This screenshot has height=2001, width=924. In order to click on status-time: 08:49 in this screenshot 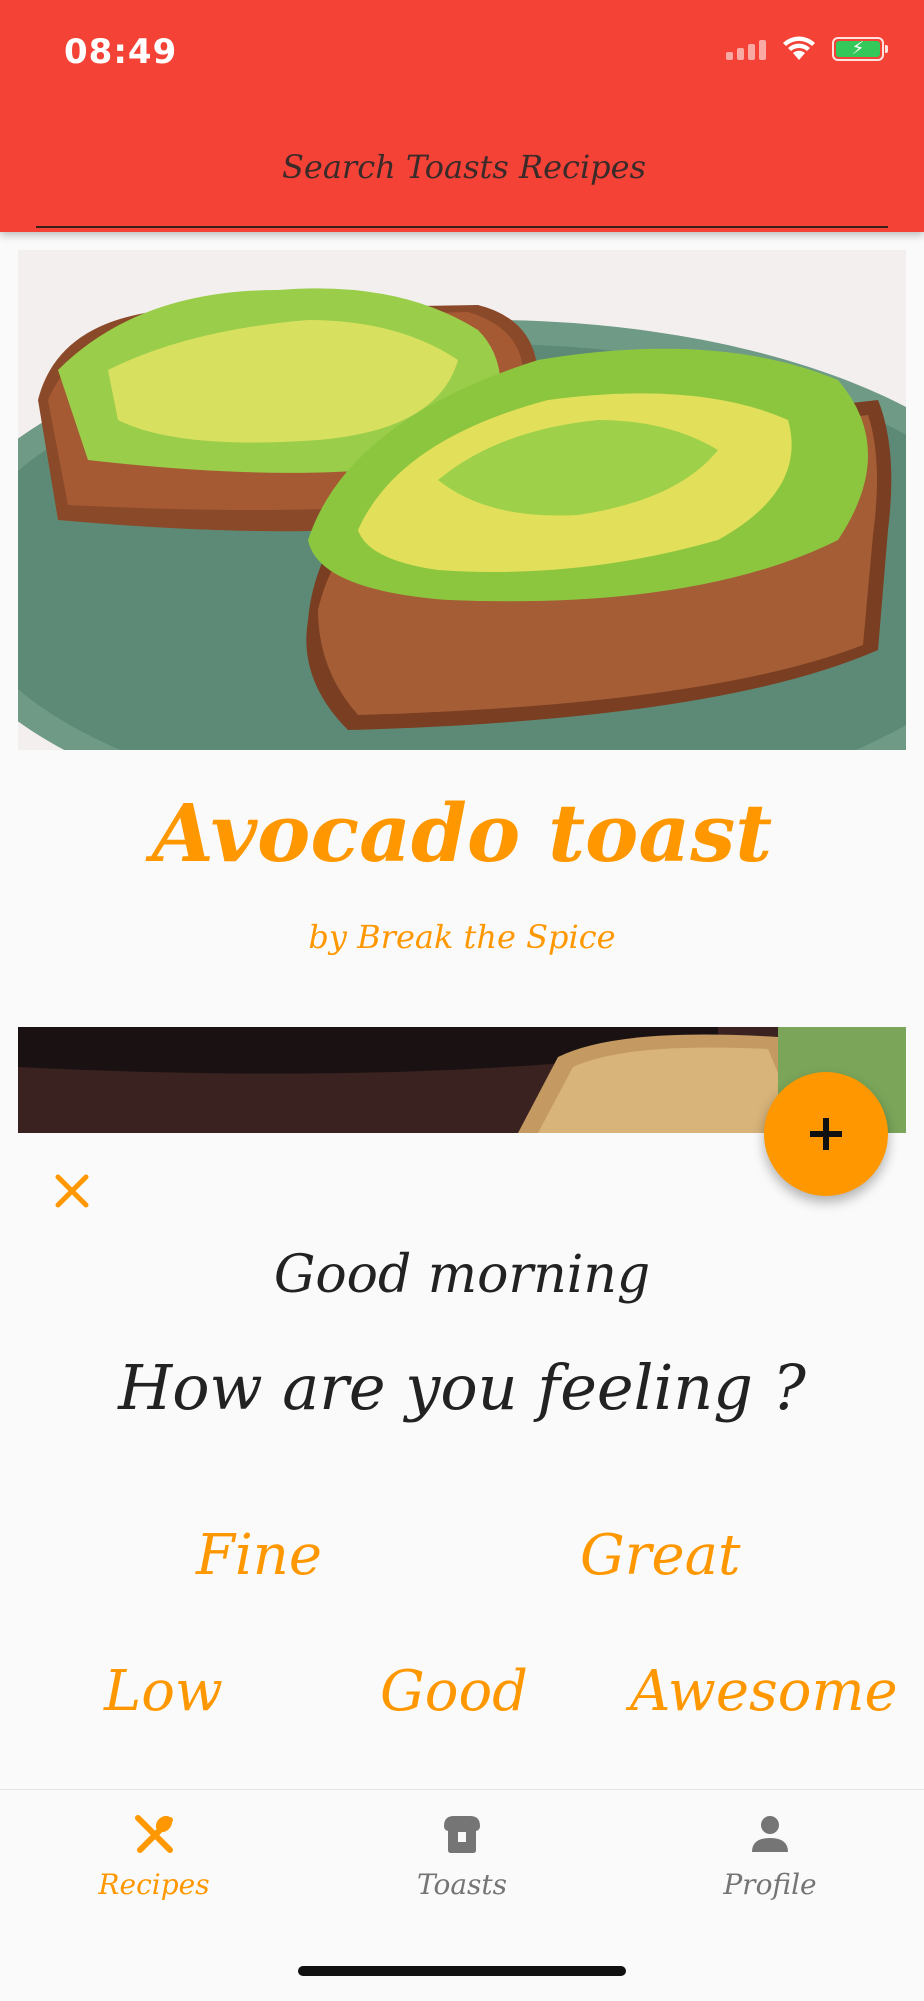, I will do `click(121, 52)`.